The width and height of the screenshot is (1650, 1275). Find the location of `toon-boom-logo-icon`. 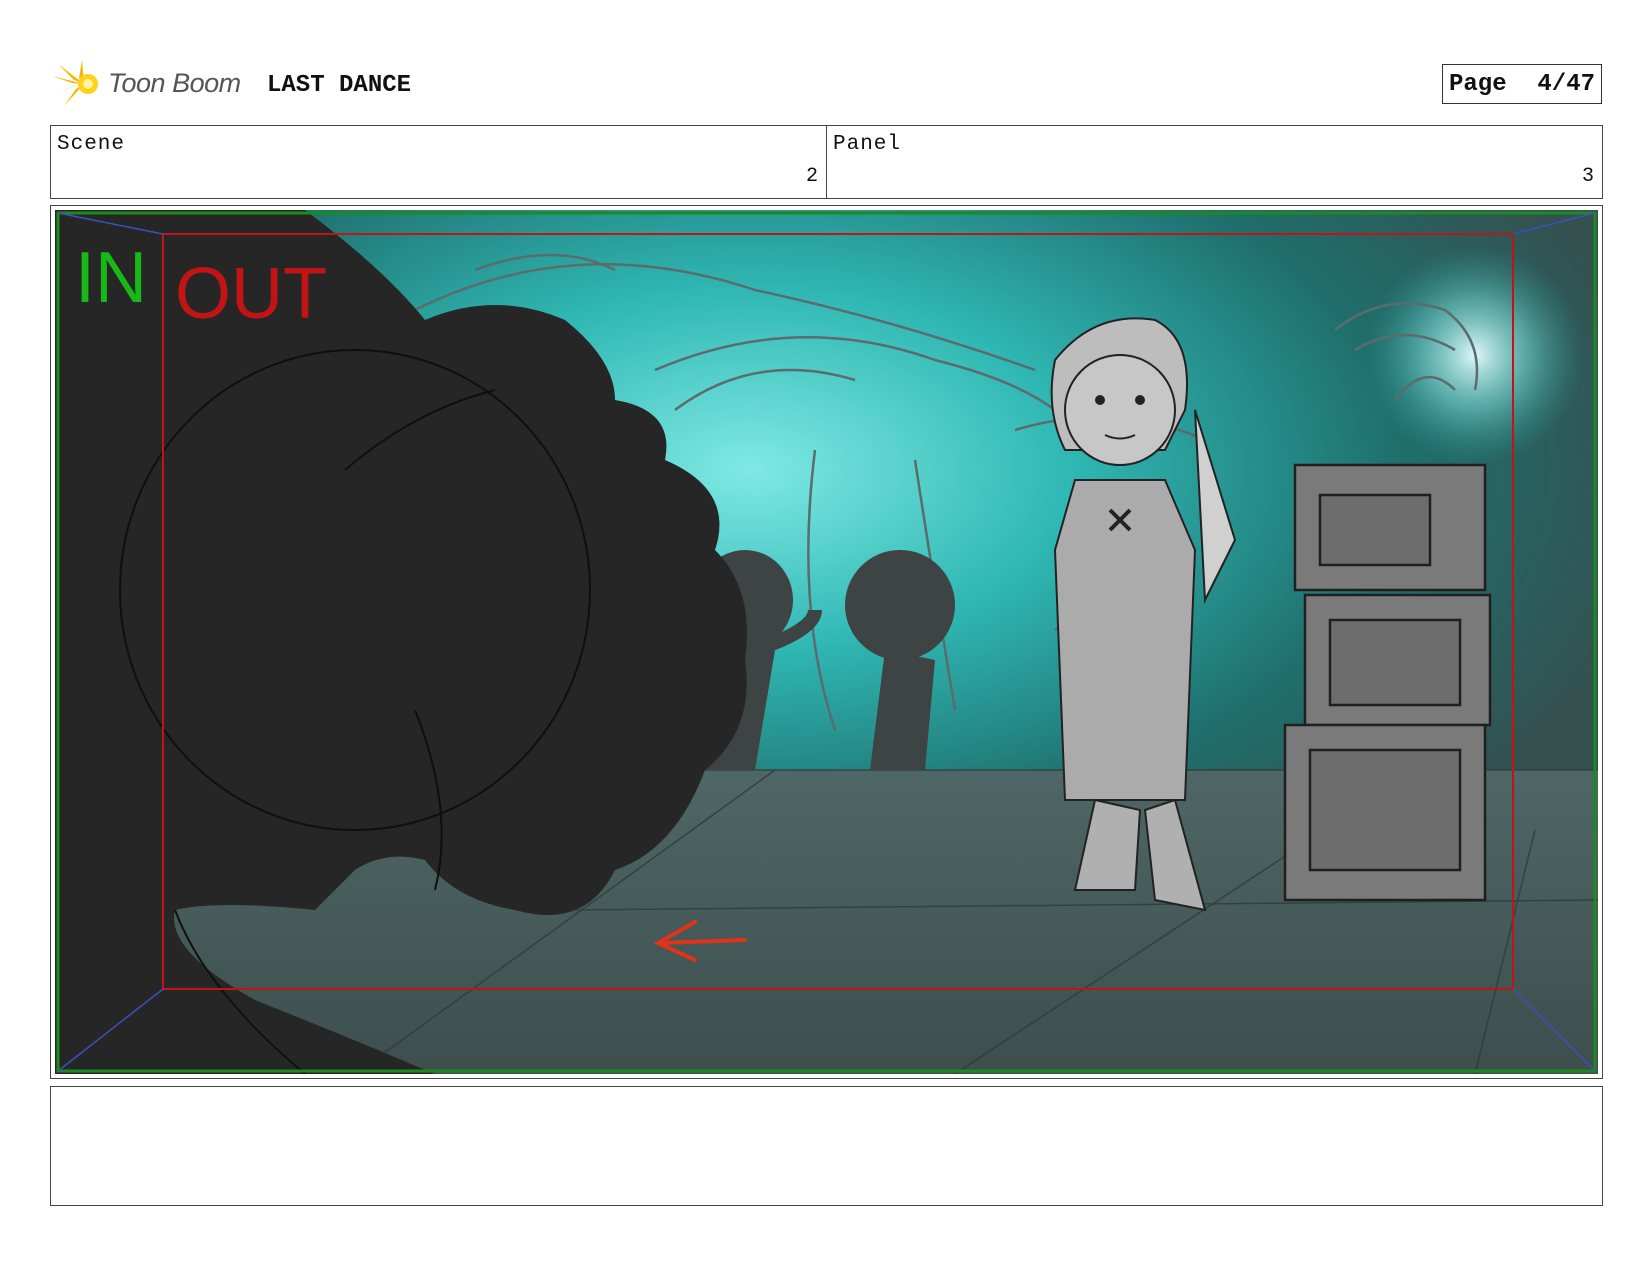

toon-boom-logo-icon is located at coordinates (75, 83).